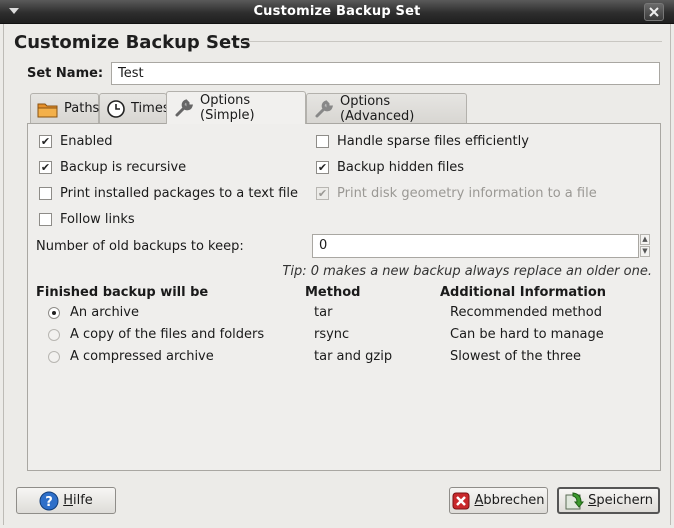 The width and height of the screenshot is (674, 528). What do you see at coordinates (86, 141) in the screenshot?
I see `checkbox-label: Enabled` at bounding box center [86, 141].